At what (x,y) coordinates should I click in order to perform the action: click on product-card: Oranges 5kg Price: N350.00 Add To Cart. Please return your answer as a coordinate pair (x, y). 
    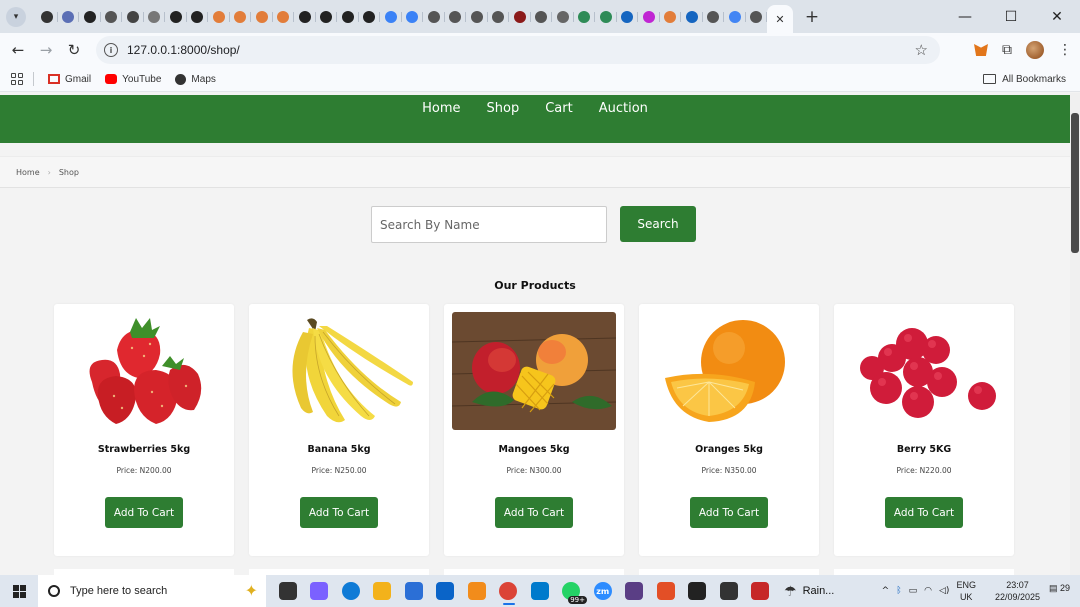
    Looking at the image, I should click on (729, 430).